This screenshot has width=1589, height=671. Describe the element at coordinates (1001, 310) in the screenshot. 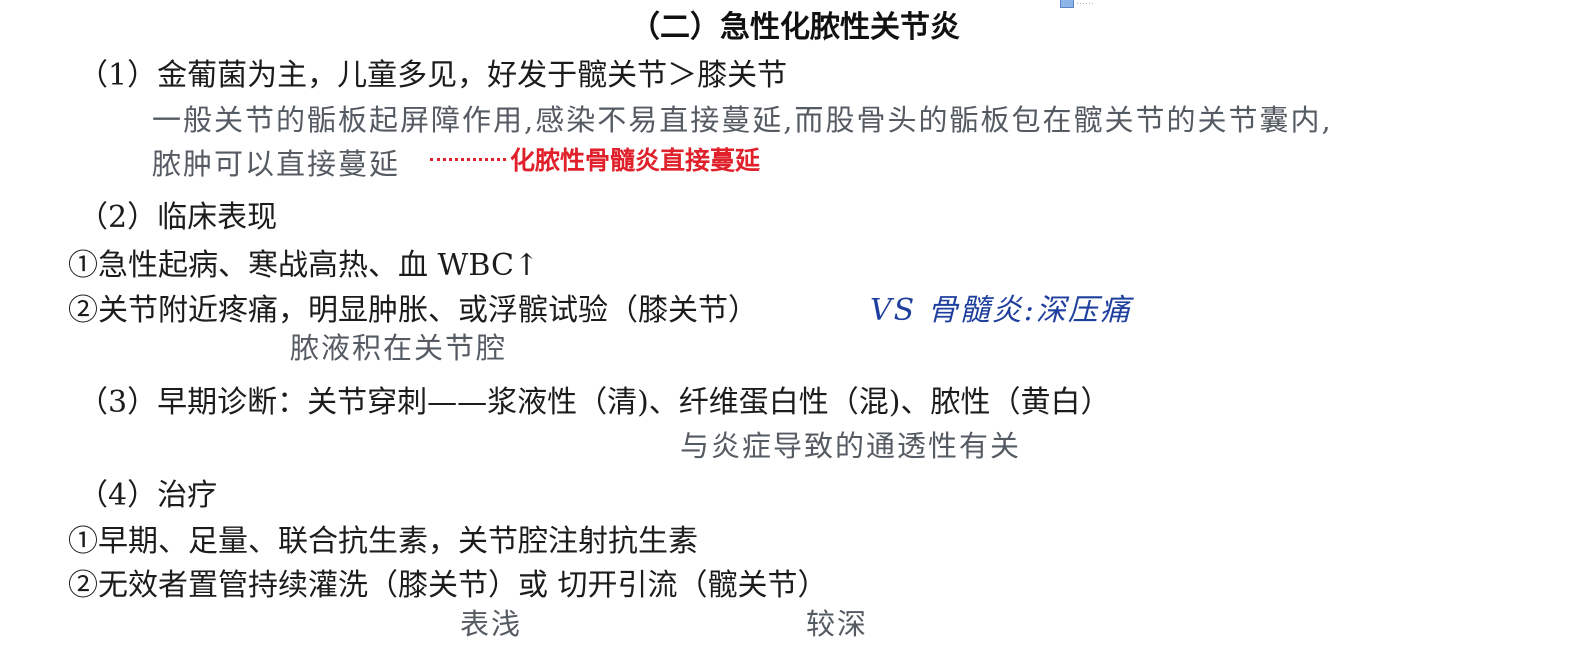

I see `section-2-vs-note: VS 骨髓炎:深压痛` at that location.